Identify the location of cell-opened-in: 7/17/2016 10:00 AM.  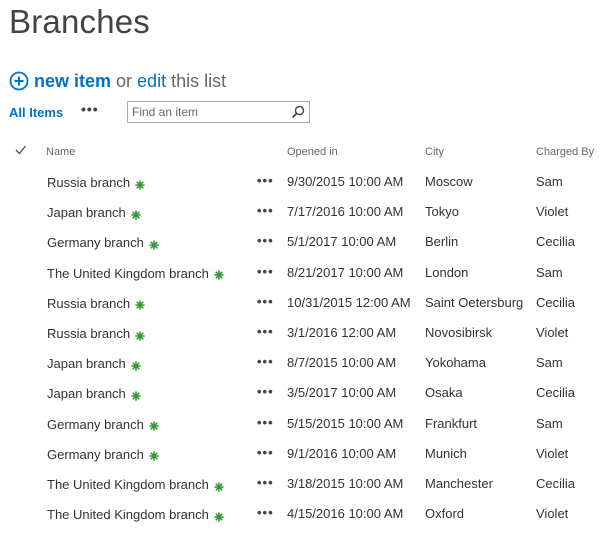
(345, 212).